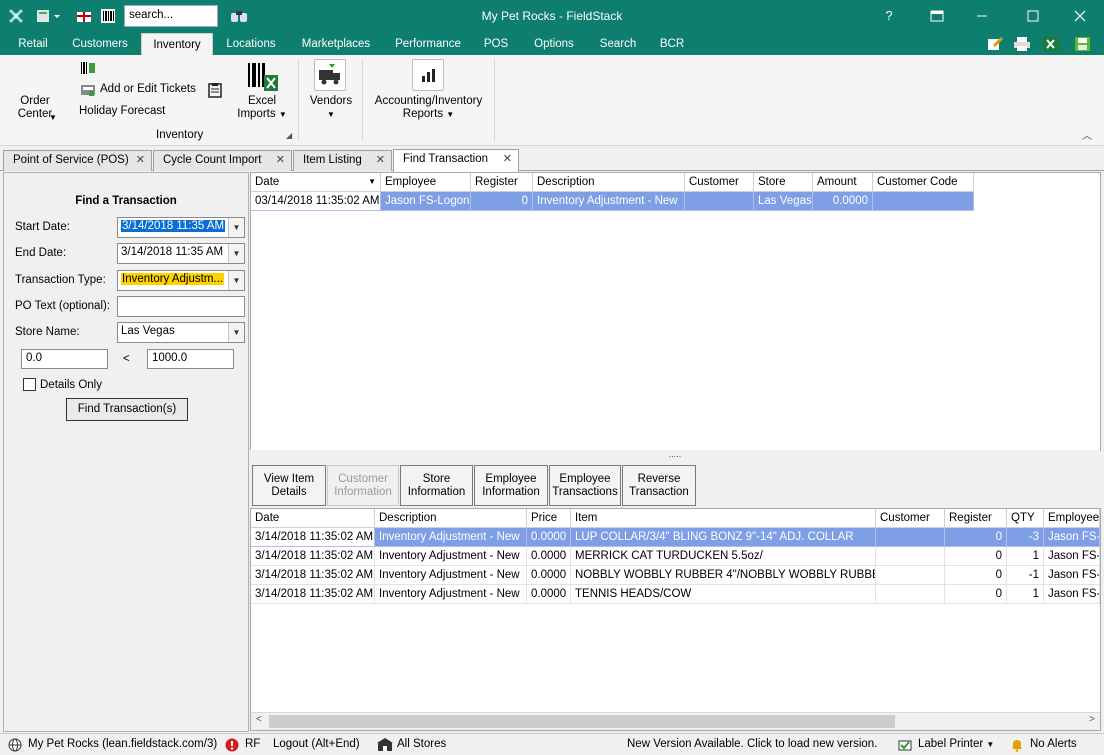 The width and height of the screenshot is (1104, 755). I want to click on order-center-button: Order Center ▼, so click(35, 108).